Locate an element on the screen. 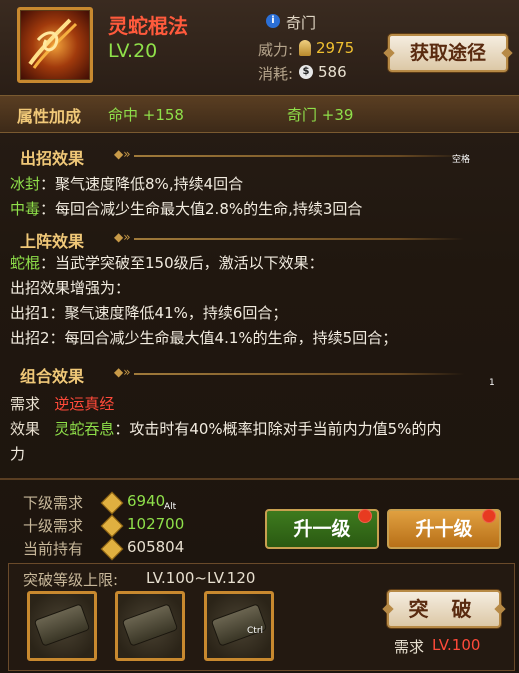 The width and height of the screenshot is (519, 673). power-label: 威力: is located at coordinates (276, 50).